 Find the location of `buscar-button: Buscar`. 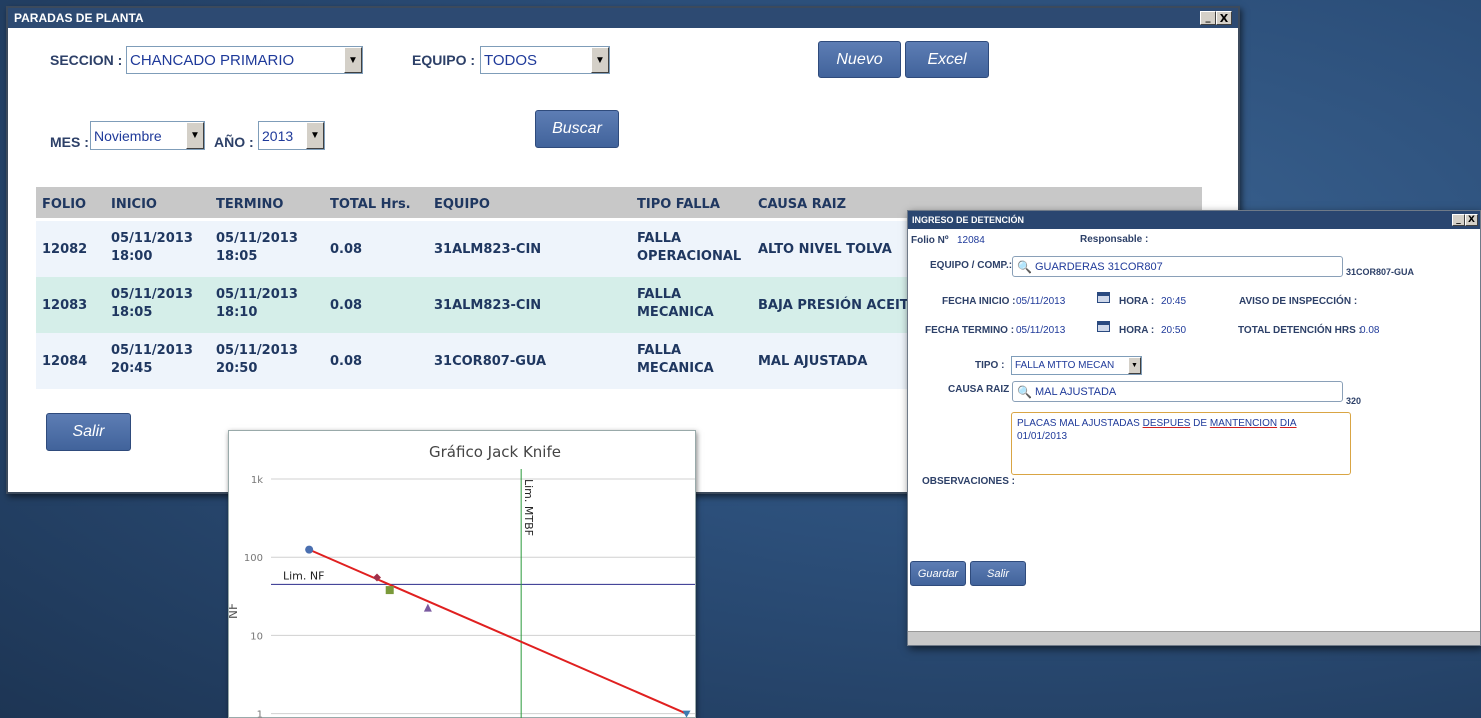

buscar-button: Buscar is located at coordinates (577, 129).